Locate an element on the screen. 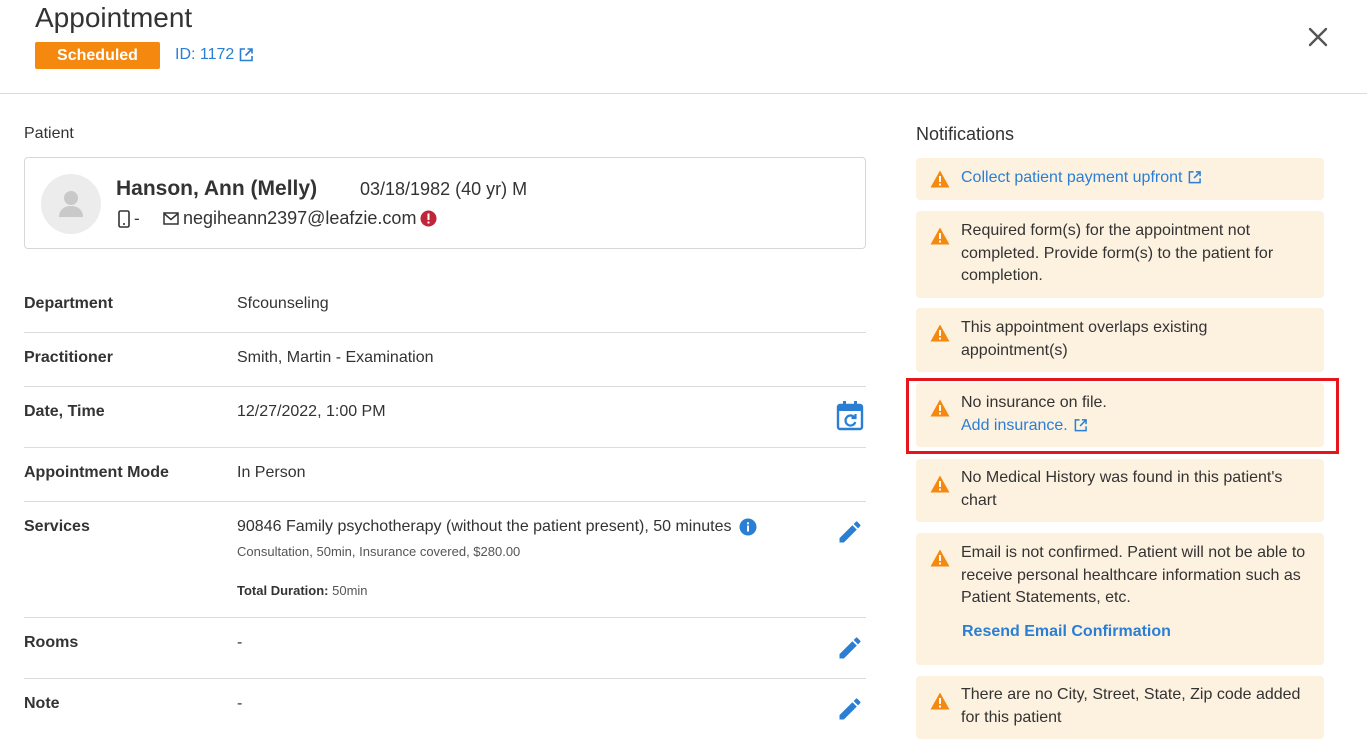 Image resolution: width=1367 pixels, height=748 pixels. error-icon is located at coordinates (428, 218).